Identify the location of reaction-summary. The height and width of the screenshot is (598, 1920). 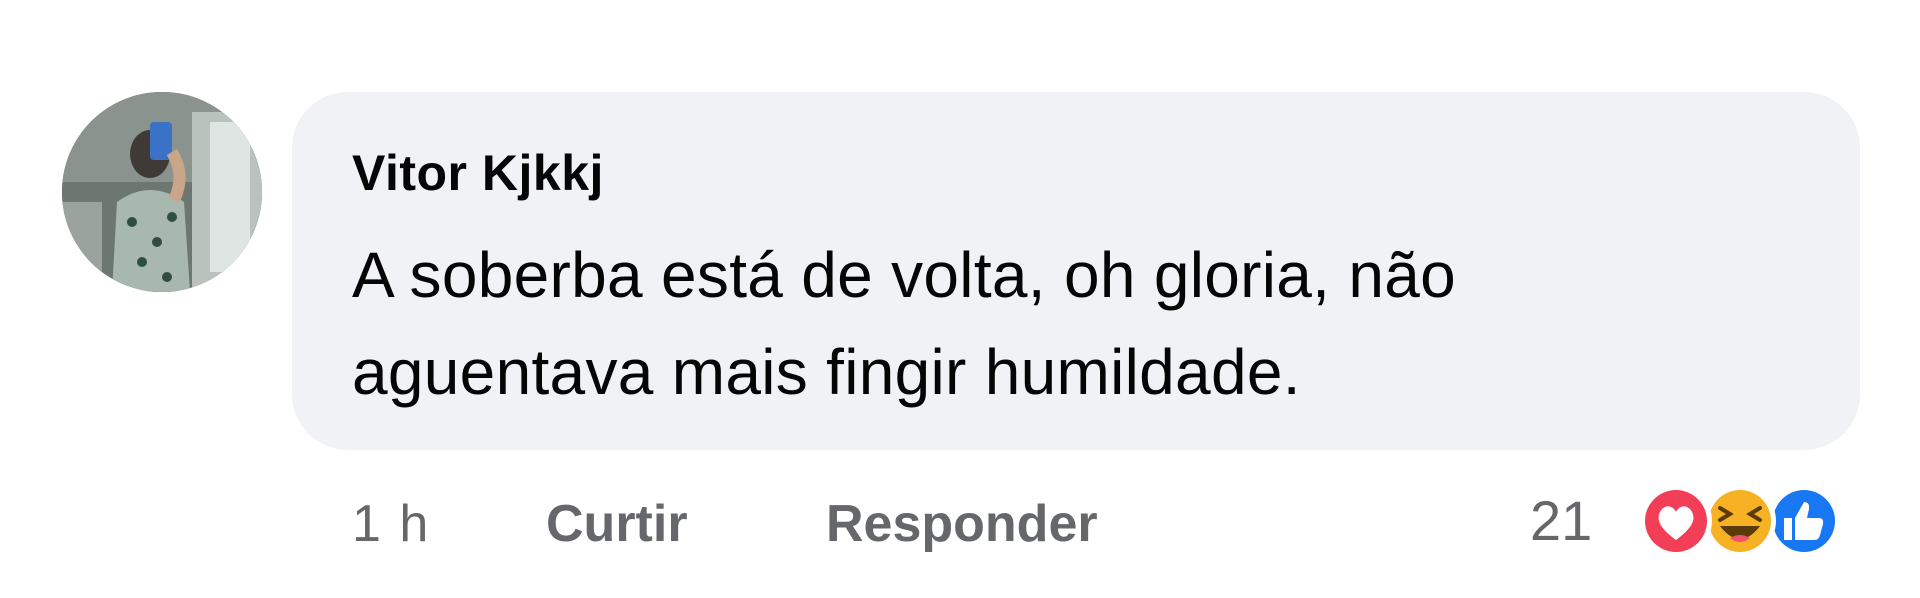
(1742, 521).